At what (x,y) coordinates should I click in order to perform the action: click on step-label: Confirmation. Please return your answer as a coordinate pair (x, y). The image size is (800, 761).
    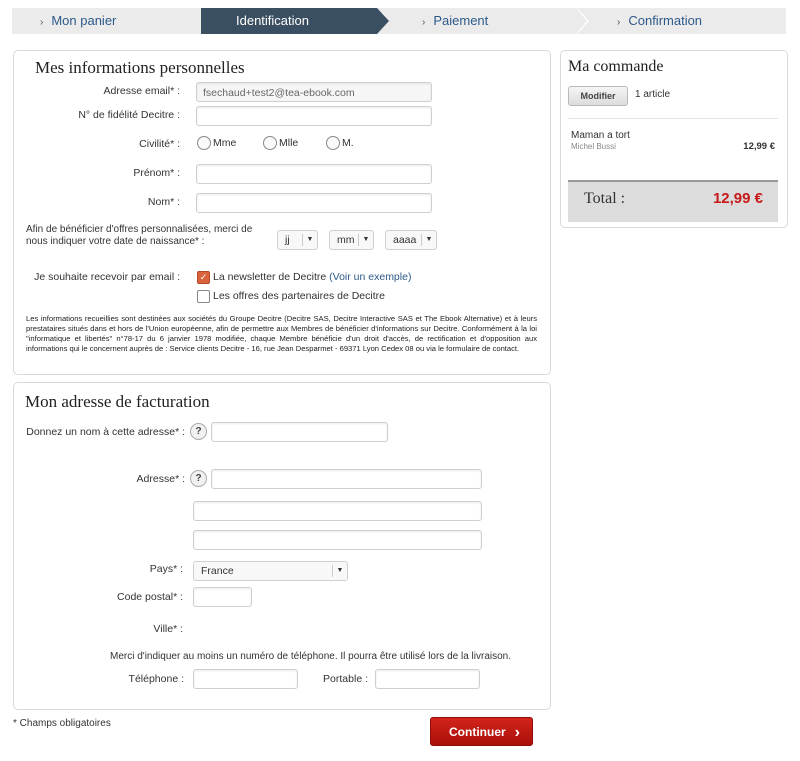
    Looking at the image, I should click on (665, 20).